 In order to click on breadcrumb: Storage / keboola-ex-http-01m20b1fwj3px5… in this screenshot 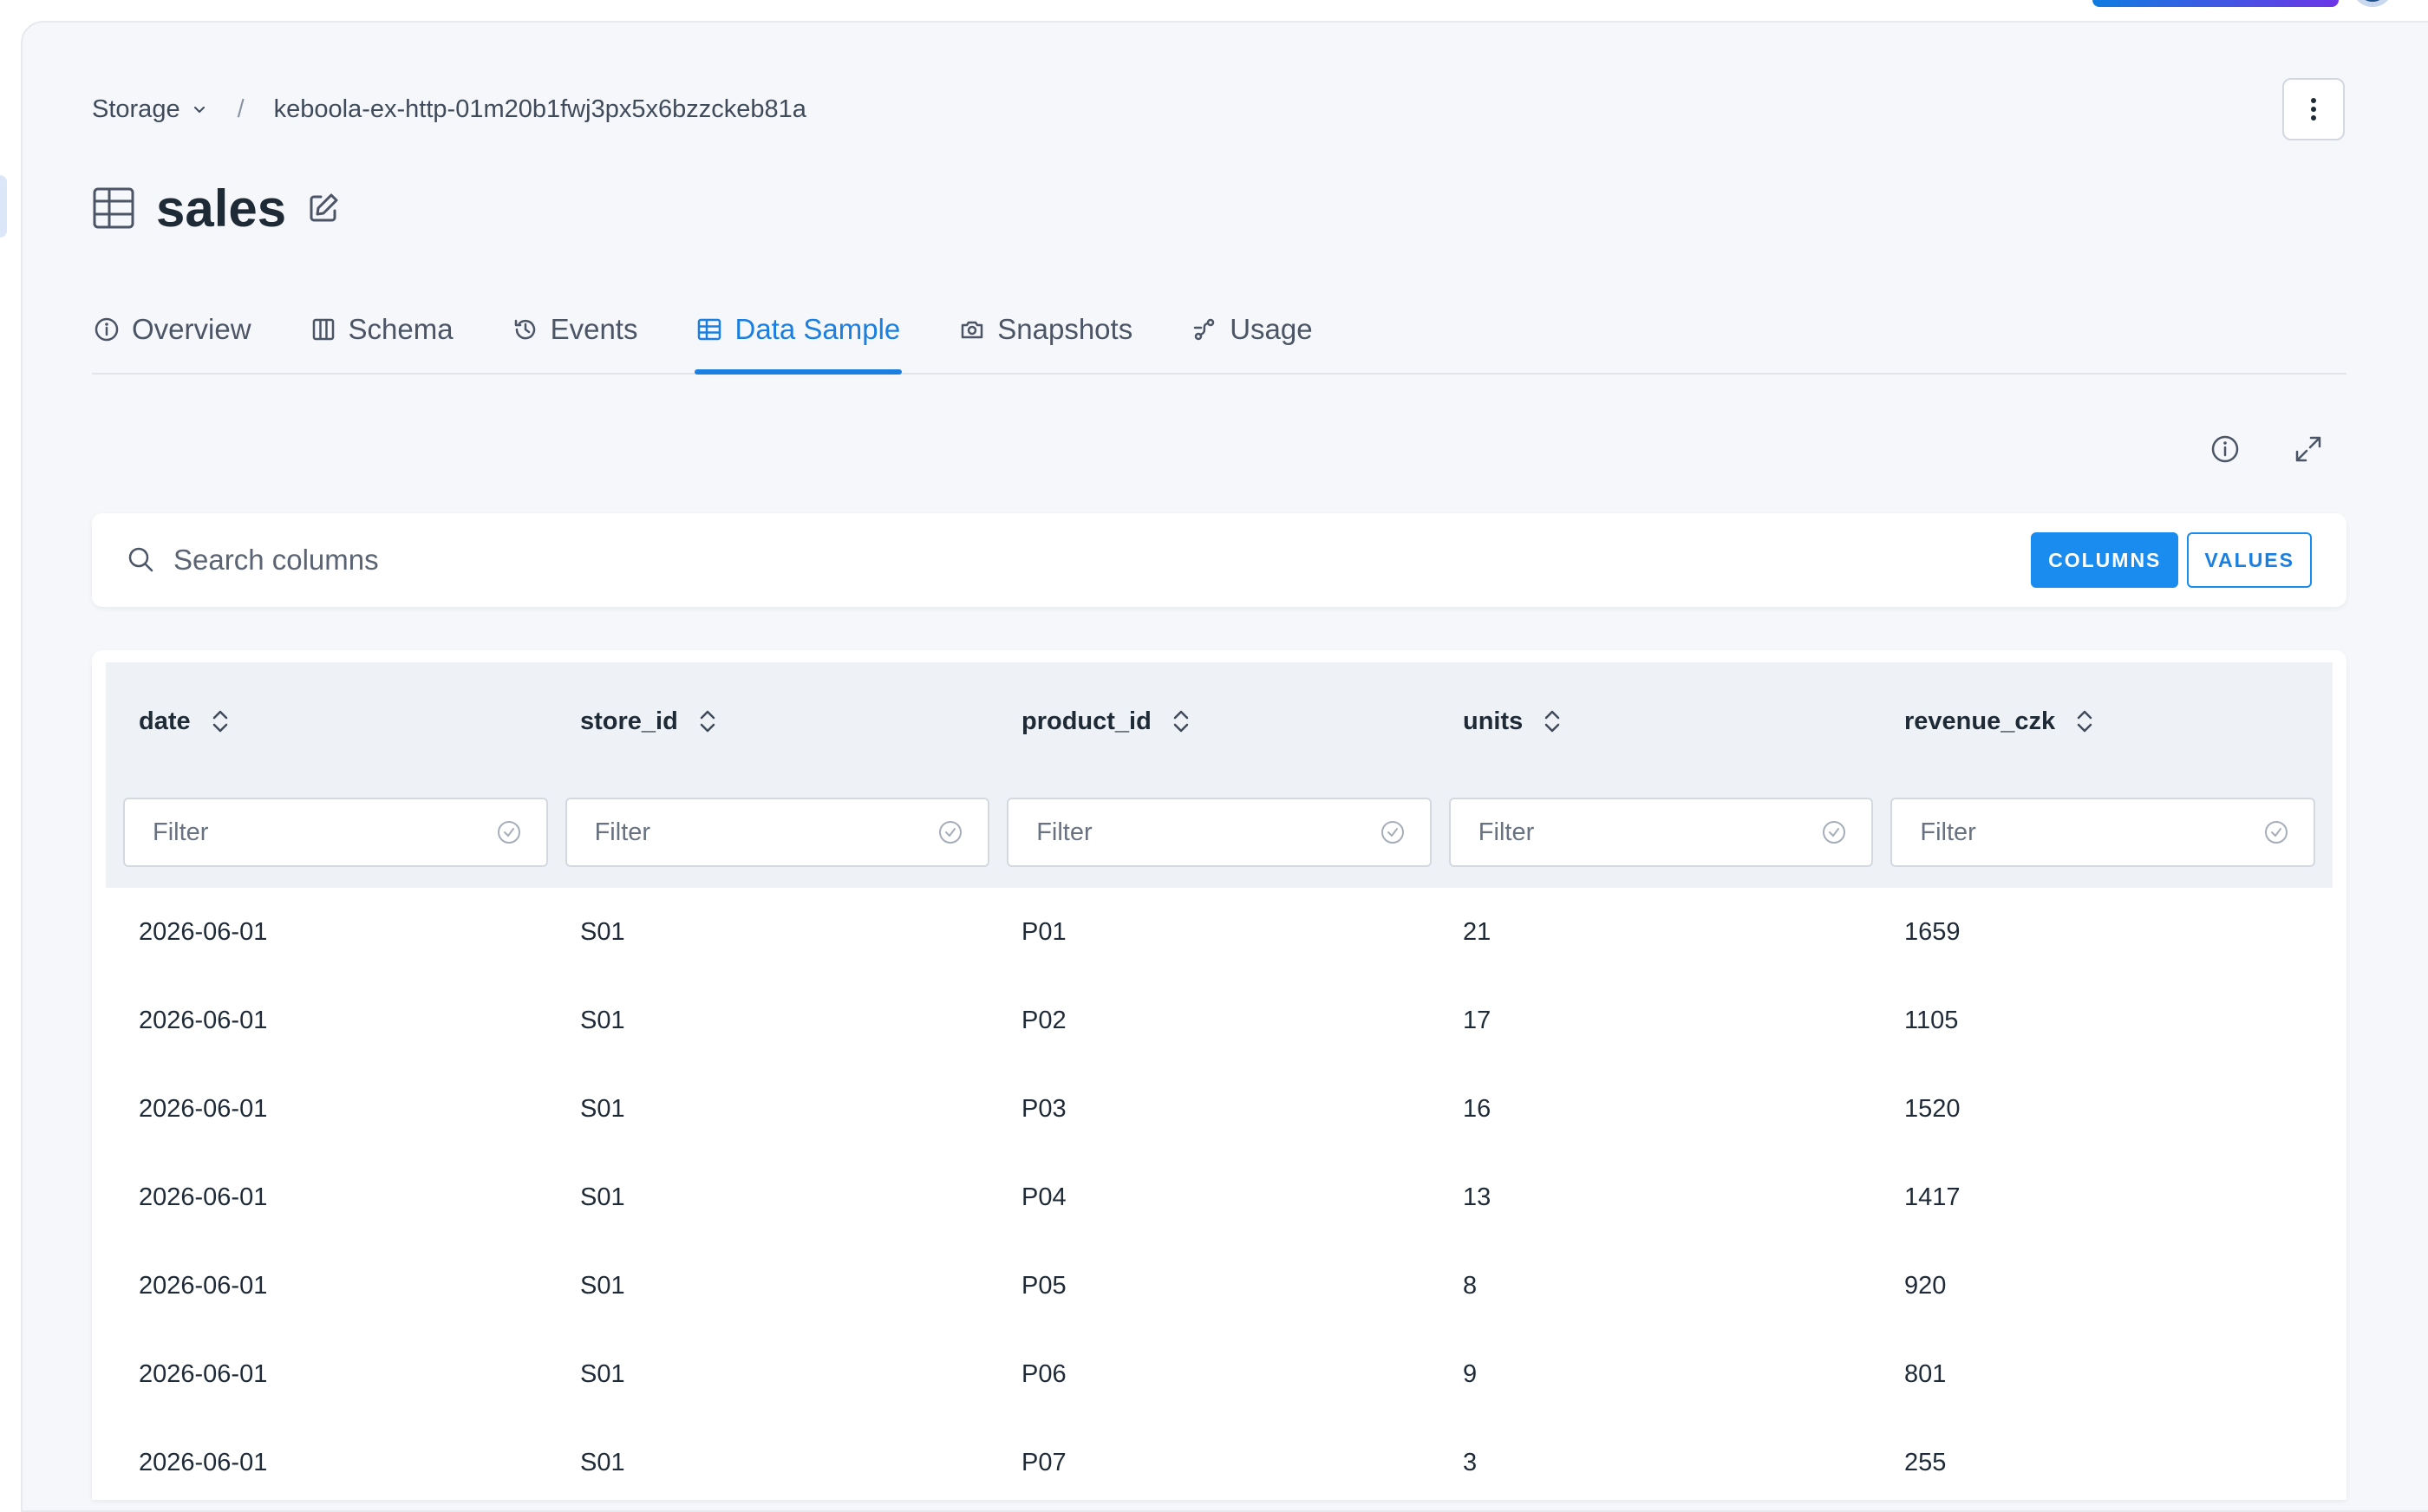, I will do `click(449, 109)`.